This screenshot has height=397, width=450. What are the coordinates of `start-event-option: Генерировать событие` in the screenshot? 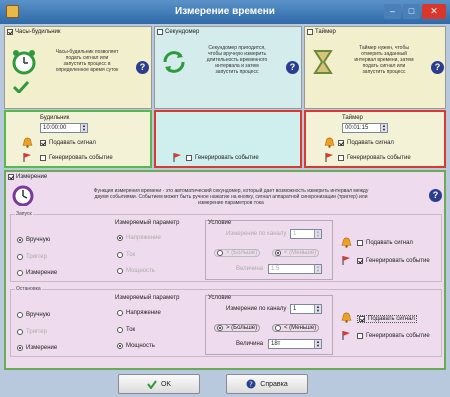 It's located at (393, 261).